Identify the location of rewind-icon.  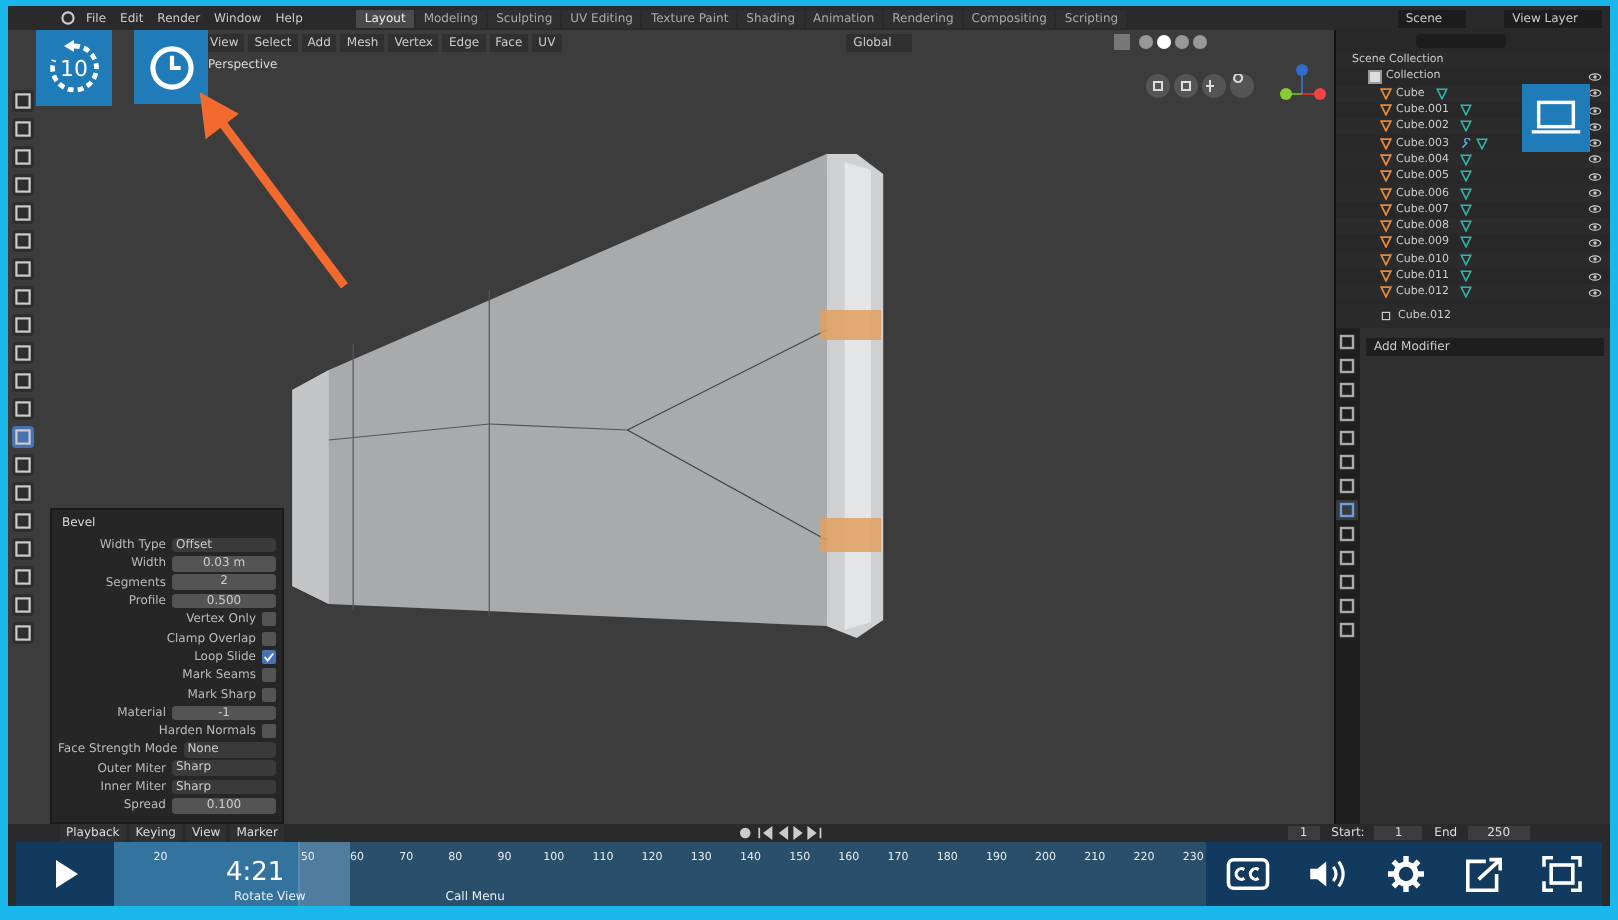
(74, 68).